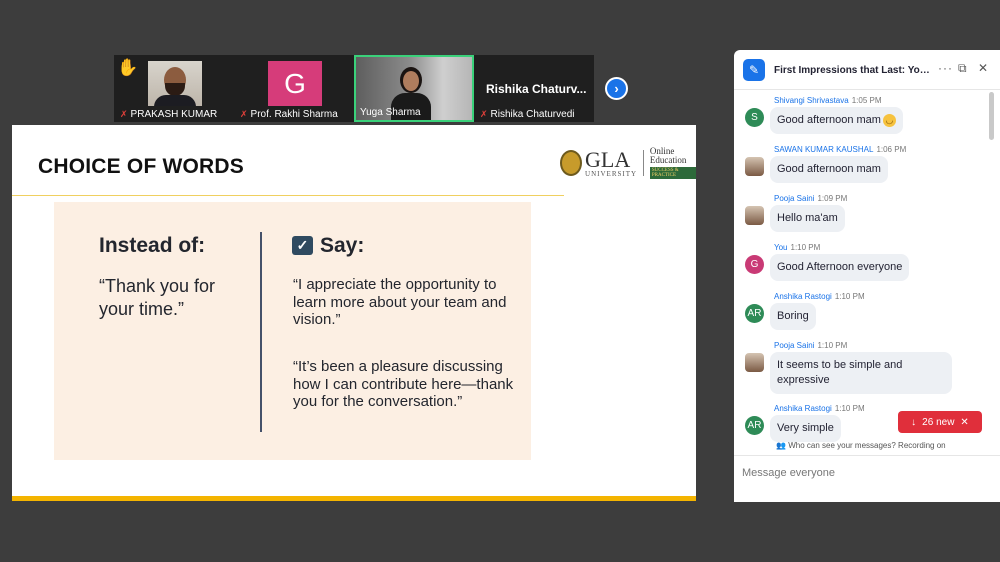 The height and width of the screenshot is (562, 1000). I want to click on participant-tile-rishika: Rishika Chaturv... ✗ Rishika Chaturvedi, so click(535, 88).